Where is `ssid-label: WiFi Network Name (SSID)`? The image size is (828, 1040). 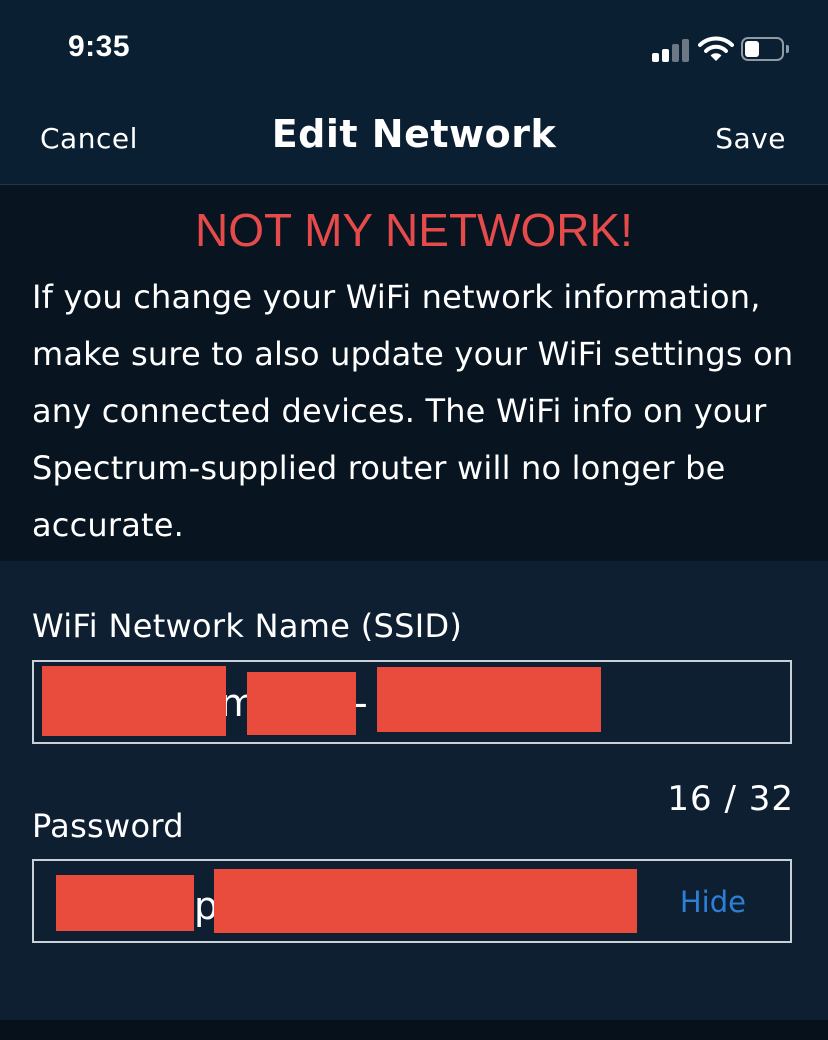 ssid-label: WiFi Network Name (SSID) is located at coordinates (247, 626).